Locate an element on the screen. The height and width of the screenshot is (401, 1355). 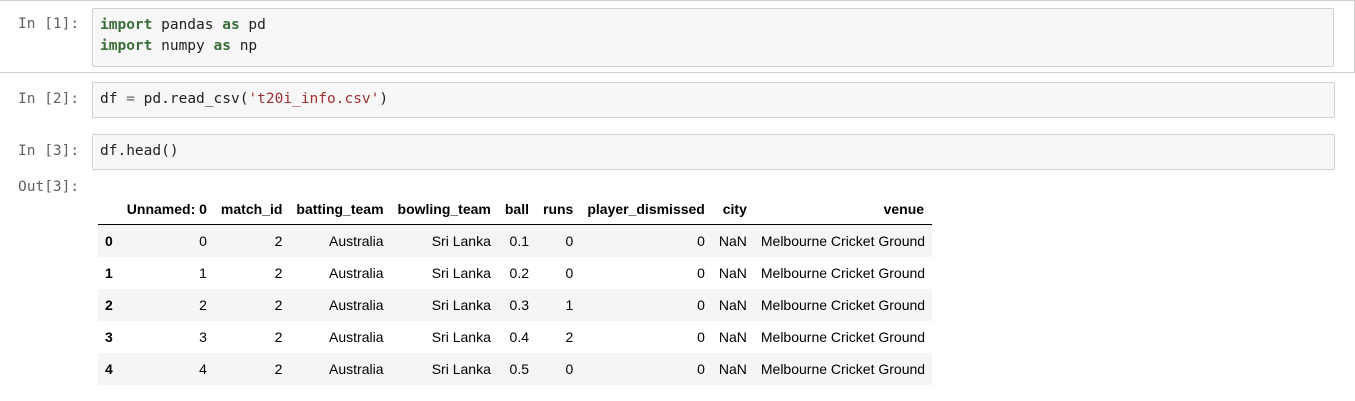
code-token: pd.read_csv( is located at coordinates (191, 99).